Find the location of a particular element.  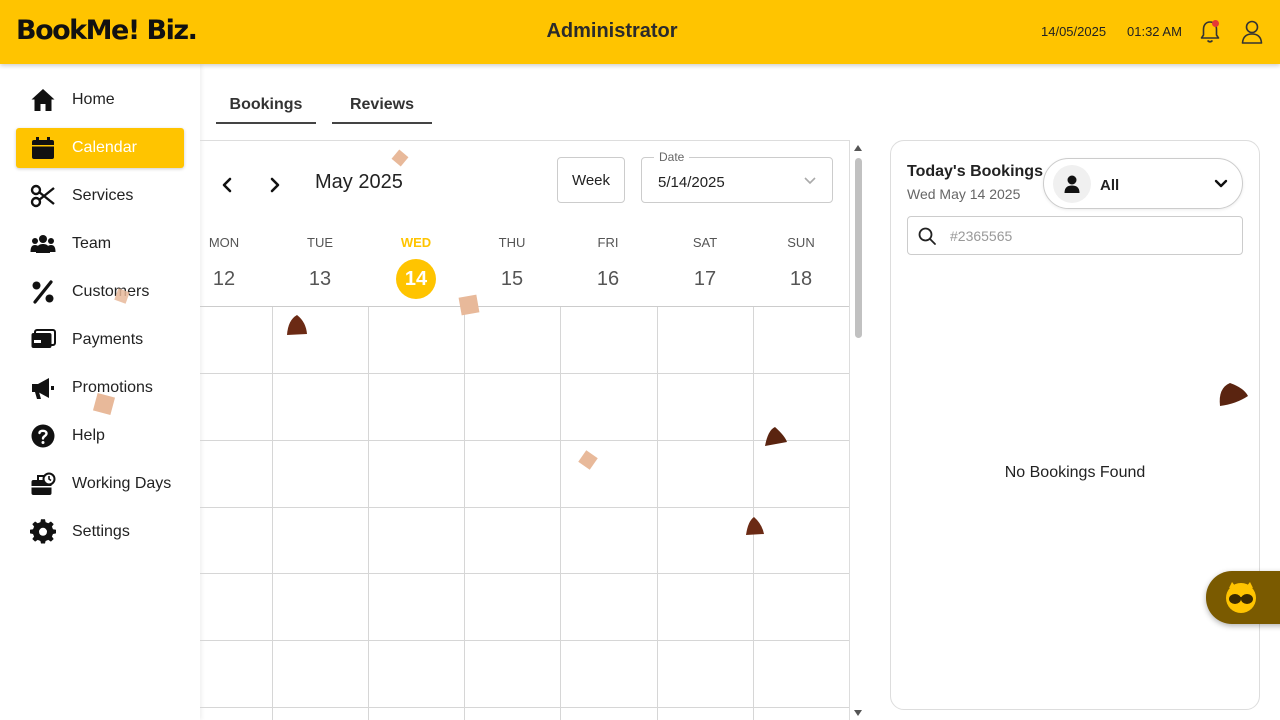

header-time: 01:32 AM is located at coordinates (1154, 31).